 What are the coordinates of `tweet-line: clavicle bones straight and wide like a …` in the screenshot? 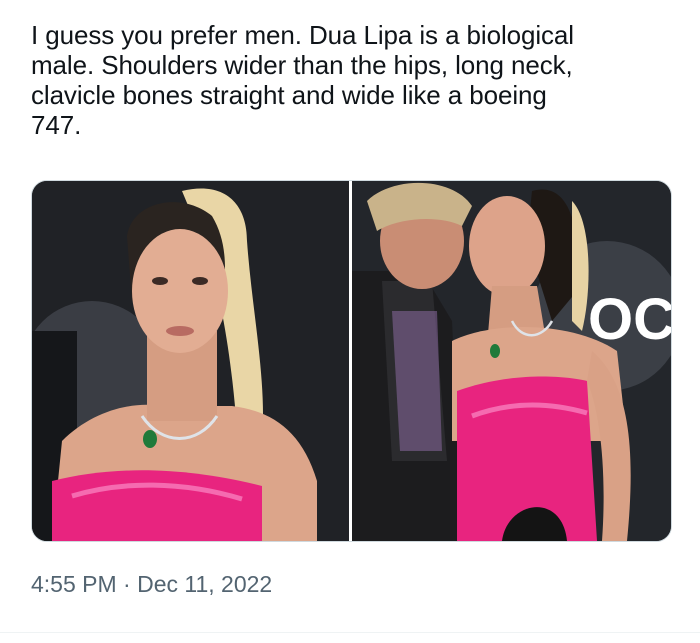 It's located at (289, 95).